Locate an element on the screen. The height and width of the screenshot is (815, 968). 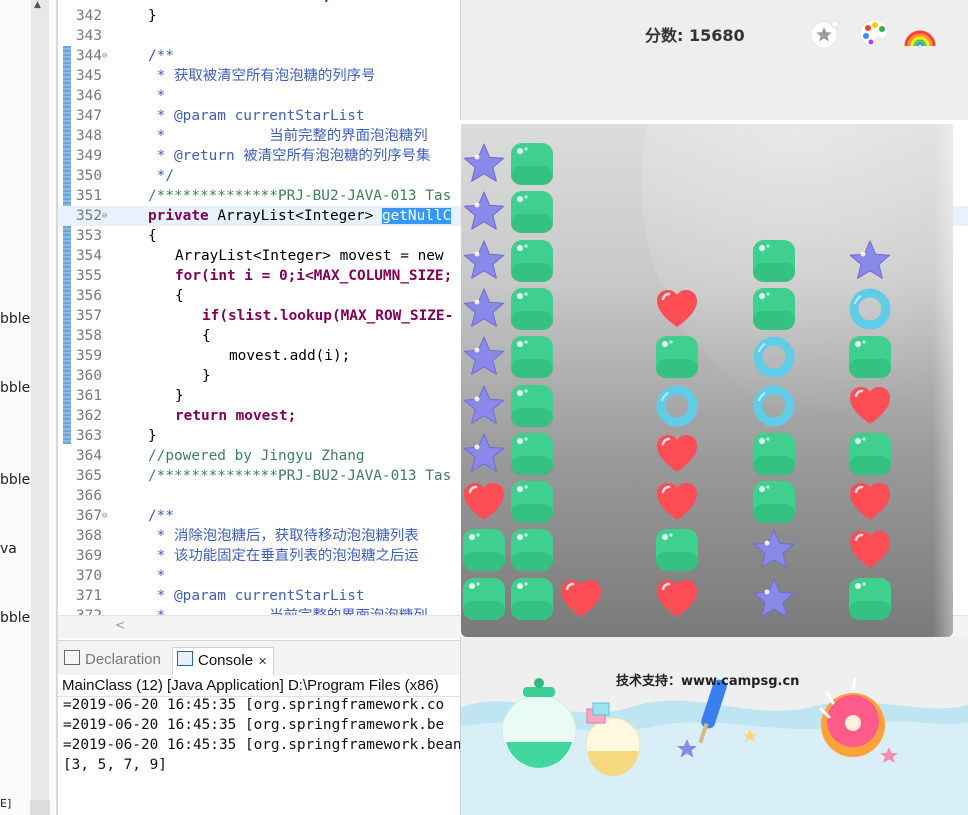
line-number: 362 is located at coordinates (89, 416).